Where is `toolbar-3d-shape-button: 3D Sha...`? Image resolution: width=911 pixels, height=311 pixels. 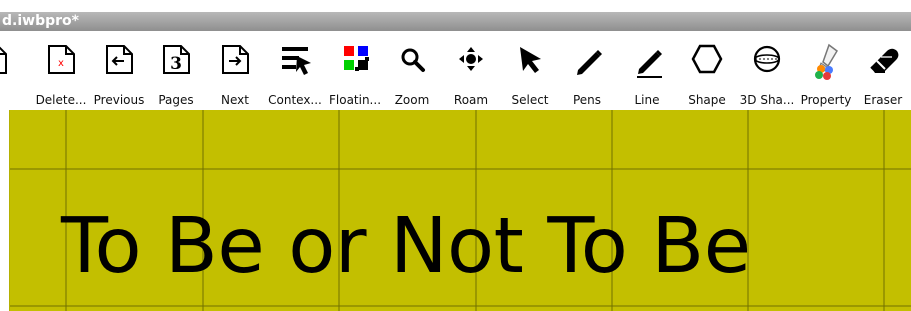 toolbar-3d-shape-button: 3D Sha... is located at coordinates (767, 70).